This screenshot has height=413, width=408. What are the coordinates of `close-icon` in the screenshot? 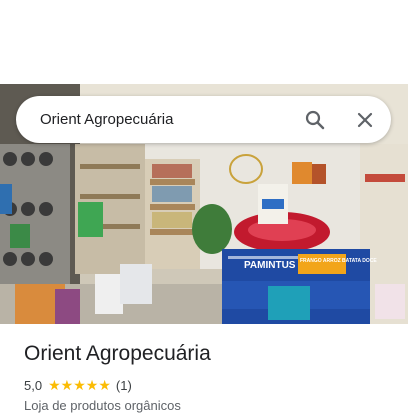 It's located at (365, 120).